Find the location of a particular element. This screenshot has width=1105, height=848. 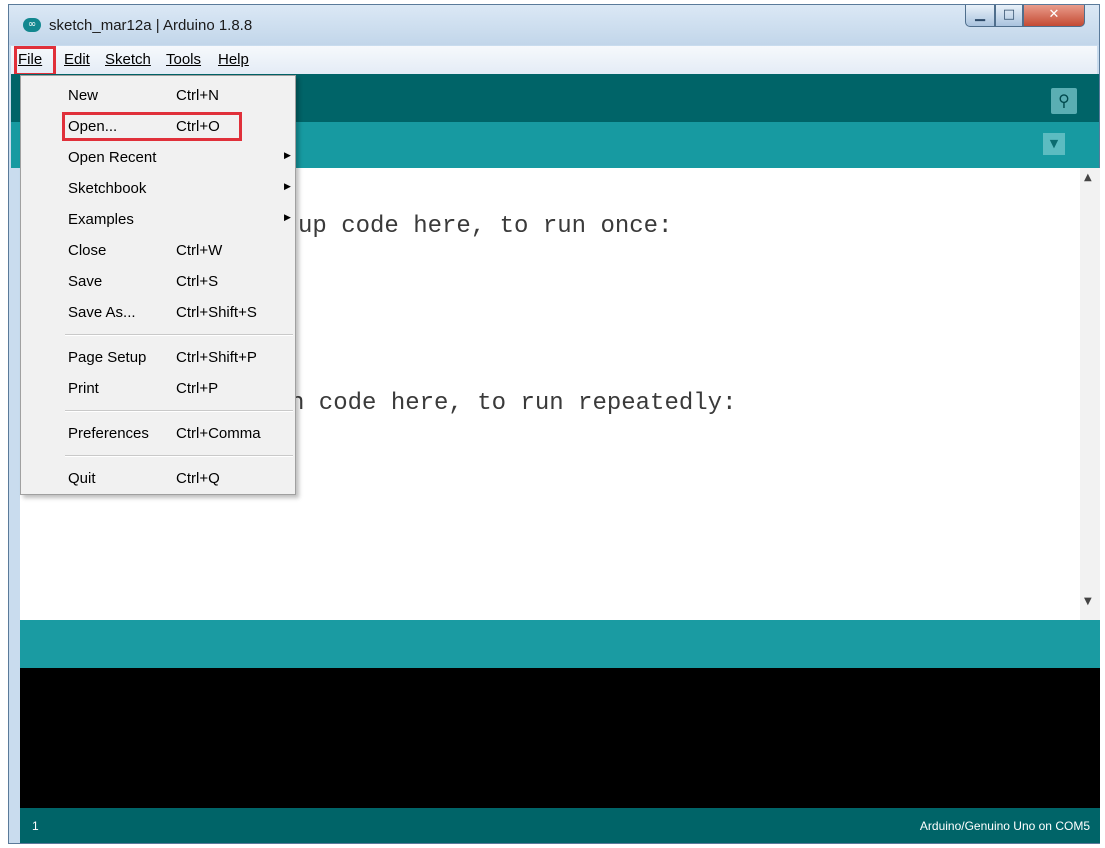

menu-entry-shortcut: Ctrl+N is located at coordinates (197, 95).